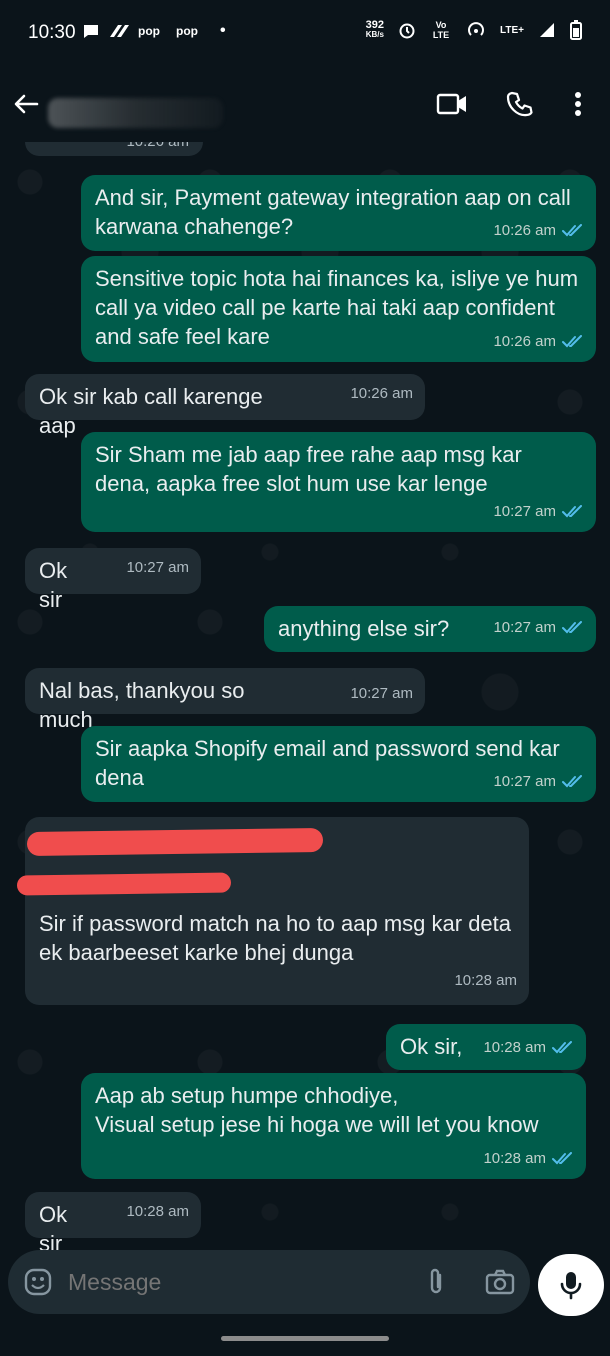 The height and width of the screenshot is (1356, 610). I want to click on volte-icon: Vo LTE, so click(441, 30).